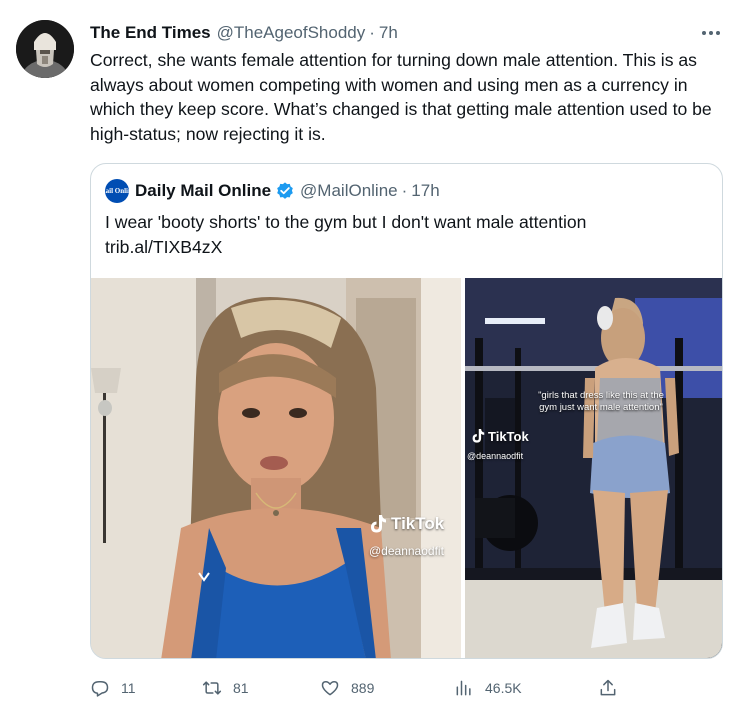 This screenshot has width=749, height=715. I want to click on like-count: 889, so click(363, 688).